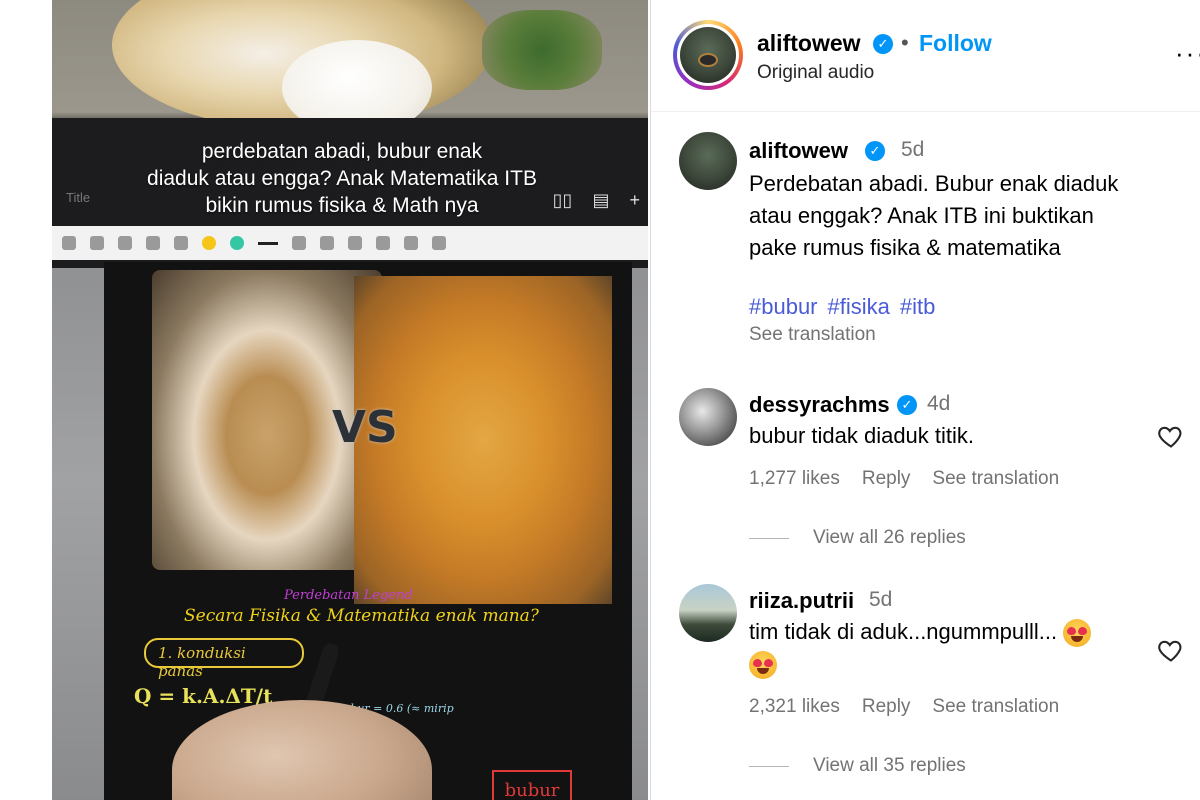 The height and width of the screenshot is (800, 1200). I want to click on caption-time: 5d, so click(912, 150).